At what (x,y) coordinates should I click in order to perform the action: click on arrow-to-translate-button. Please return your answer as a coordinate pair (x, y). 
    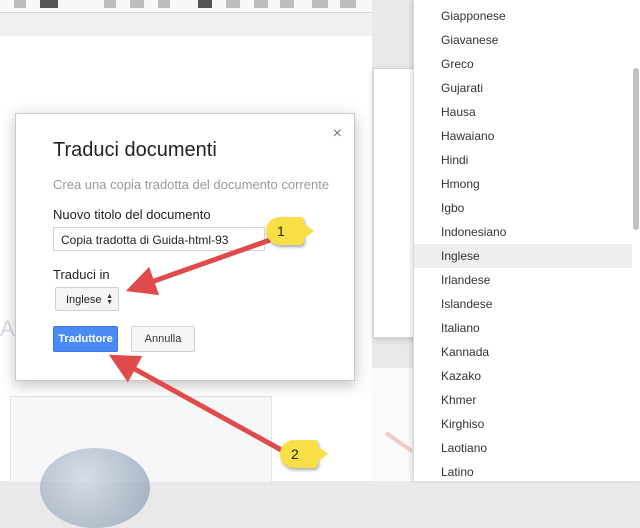
    Looking at the image, I should click on (197, 404).